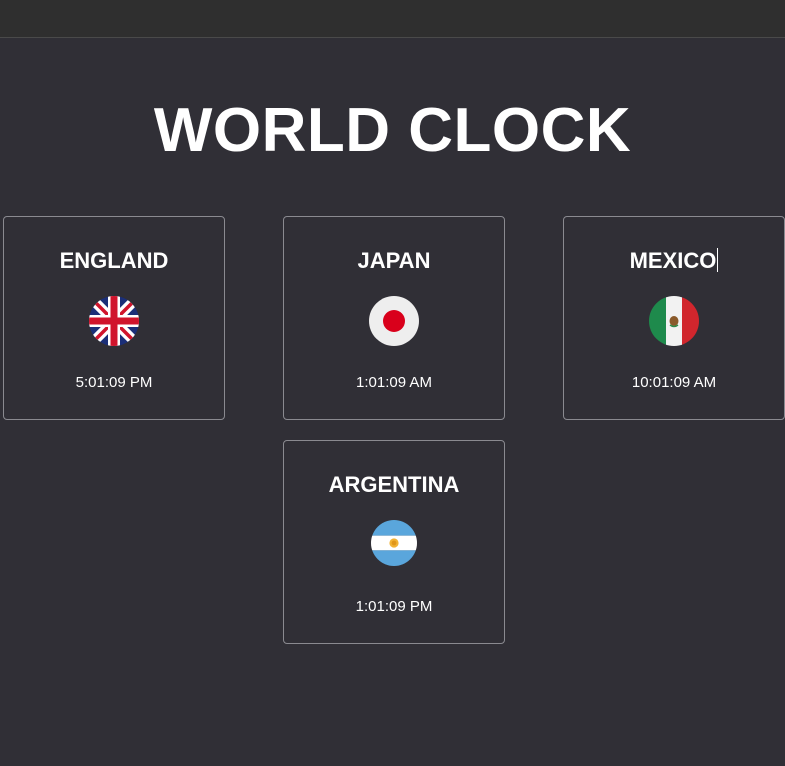 The height and width of the screenshot is (766, 785). I want to click on clock-time: 1:01:09 AM, so click(394, 382).